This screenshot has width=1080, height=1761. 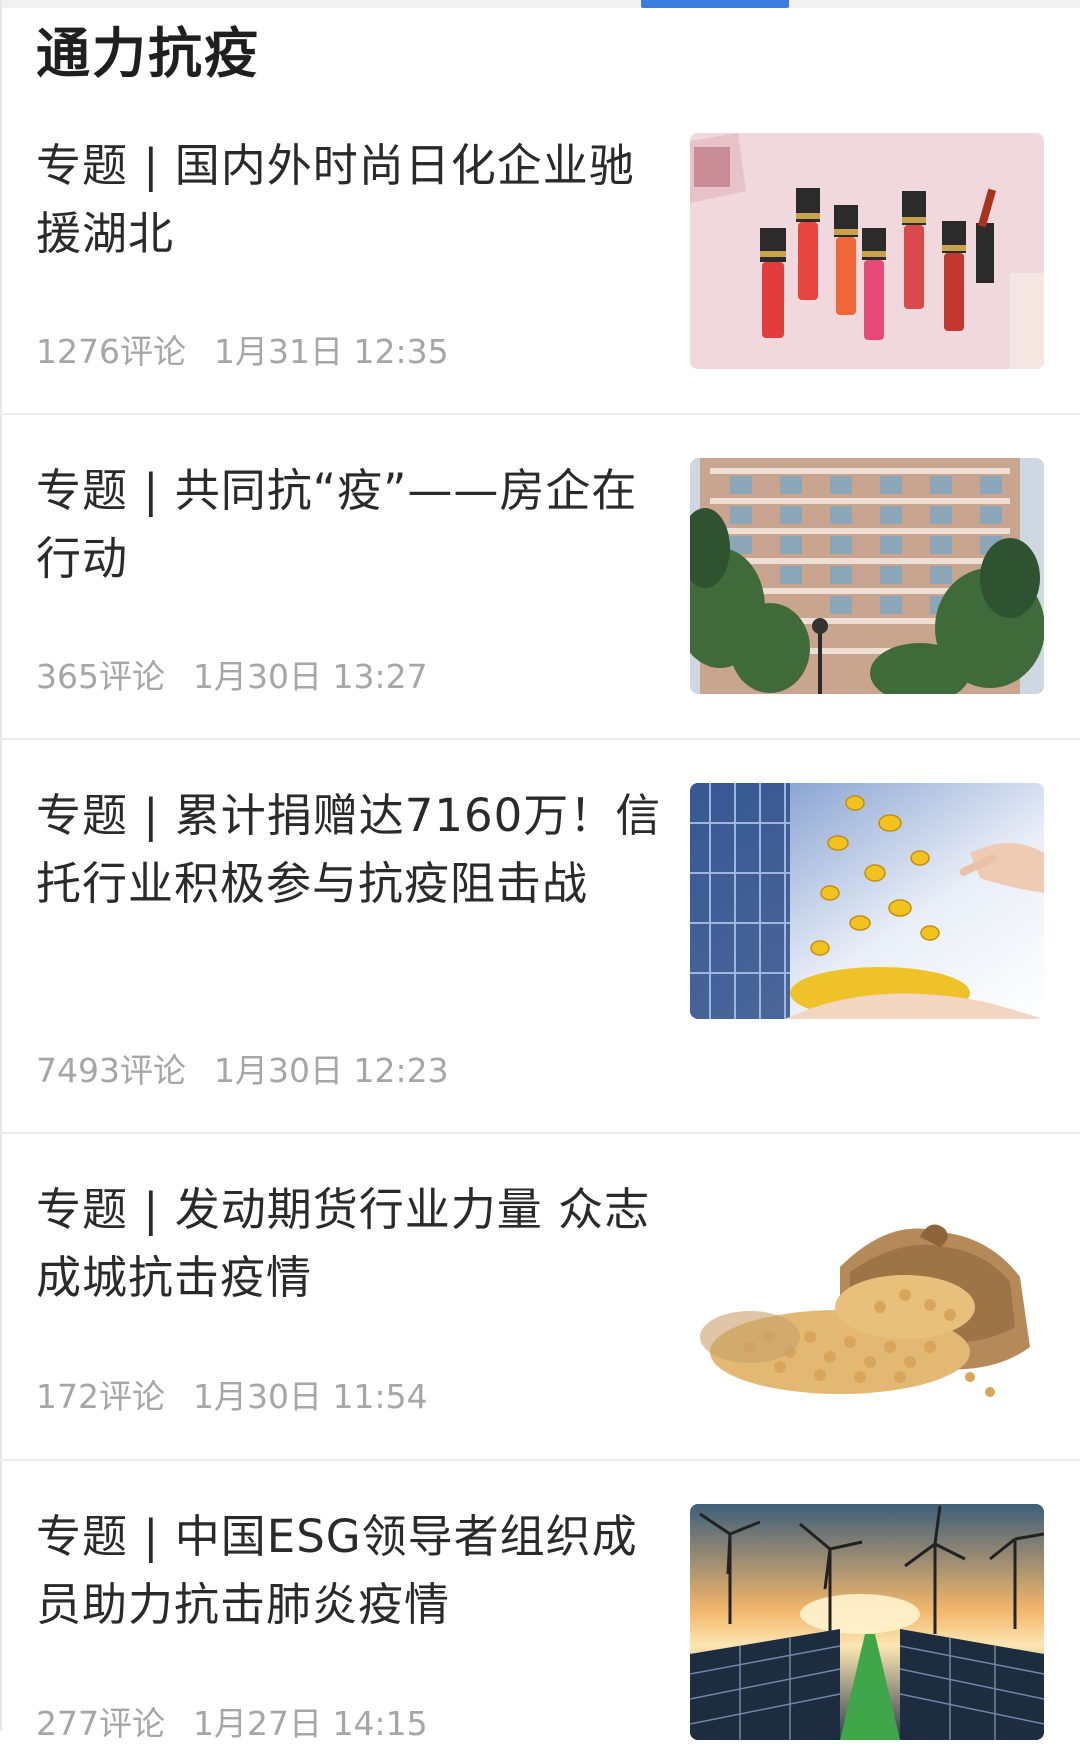 I want to click on gold-coins-image, so click(x=867, y=901).